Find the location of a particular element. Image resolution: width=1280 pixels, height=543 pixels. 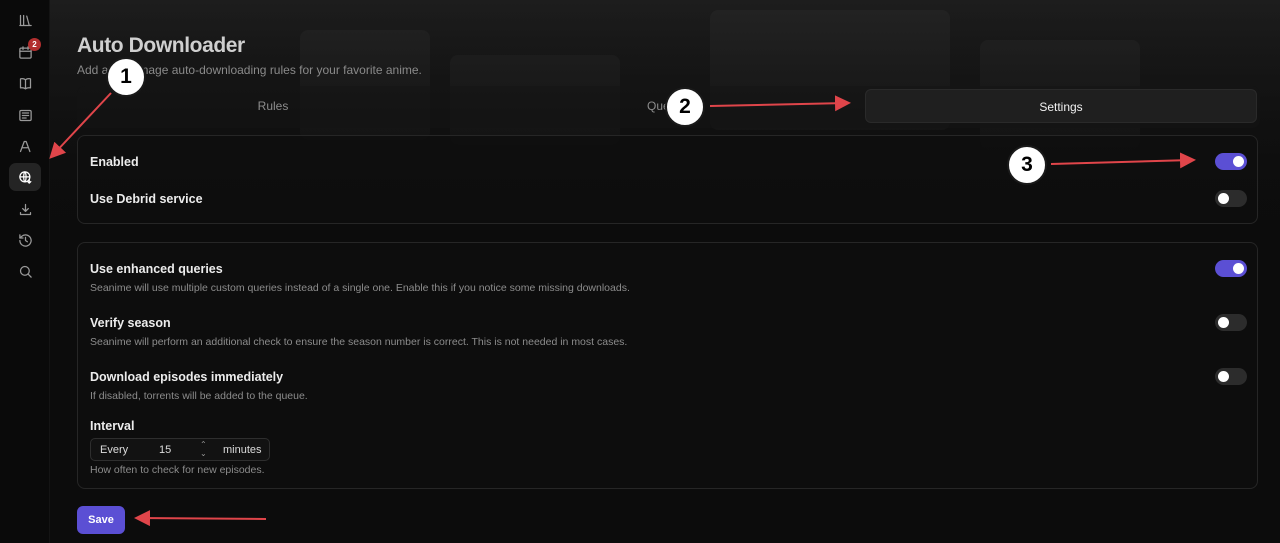

save-button: Save is located at coordinates (101, 520).